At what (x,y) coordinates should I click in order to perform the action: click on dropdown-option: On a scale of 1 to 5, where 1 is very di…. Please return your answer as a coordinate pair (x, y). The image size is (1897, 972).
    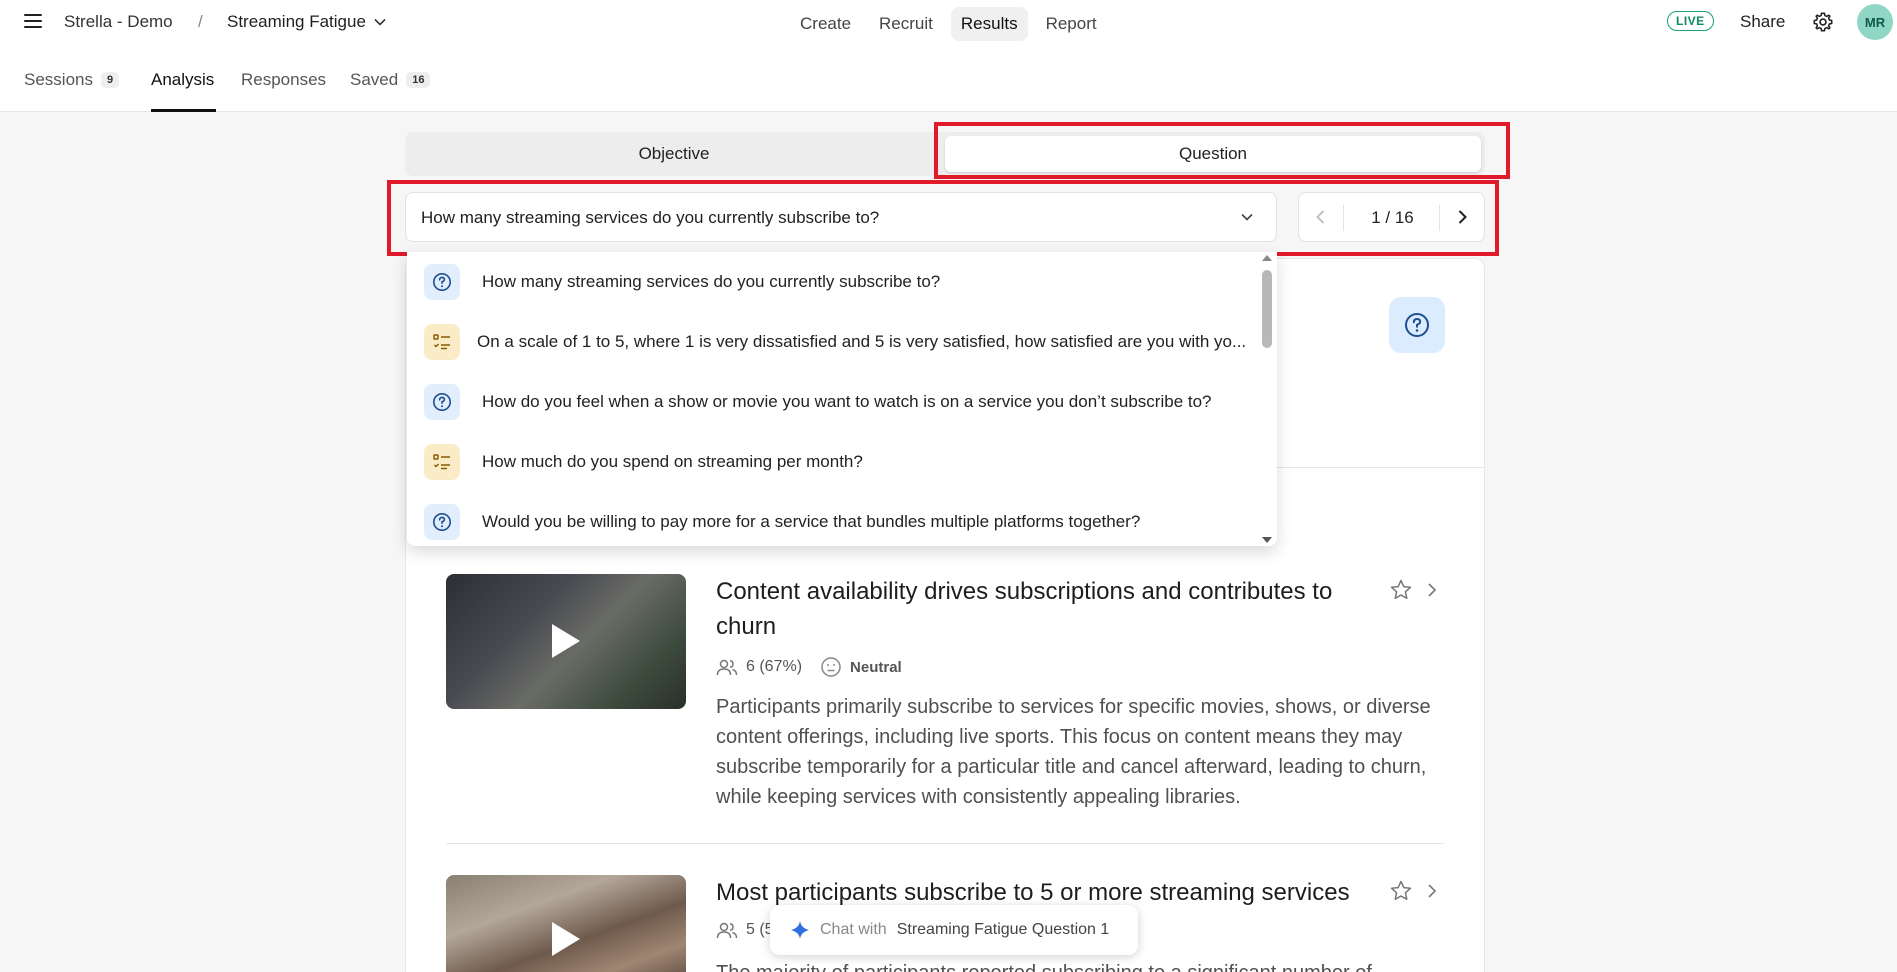
    Looking at the image, I should click on (834, 342).